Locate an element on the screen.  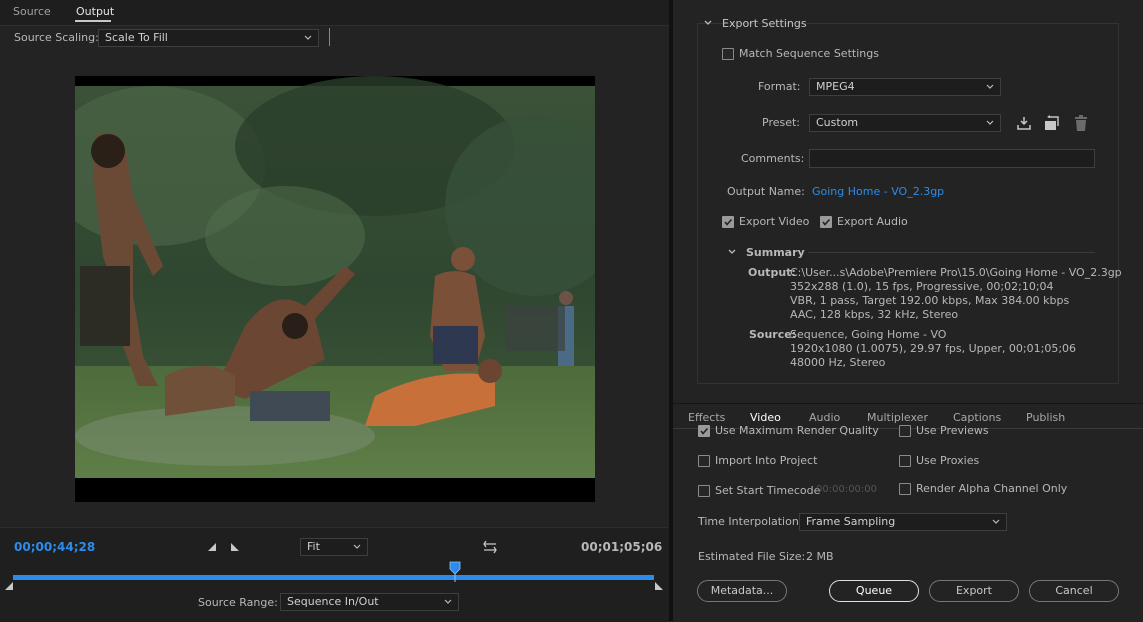
mark-in-icon is located at coordinates (212, 547).